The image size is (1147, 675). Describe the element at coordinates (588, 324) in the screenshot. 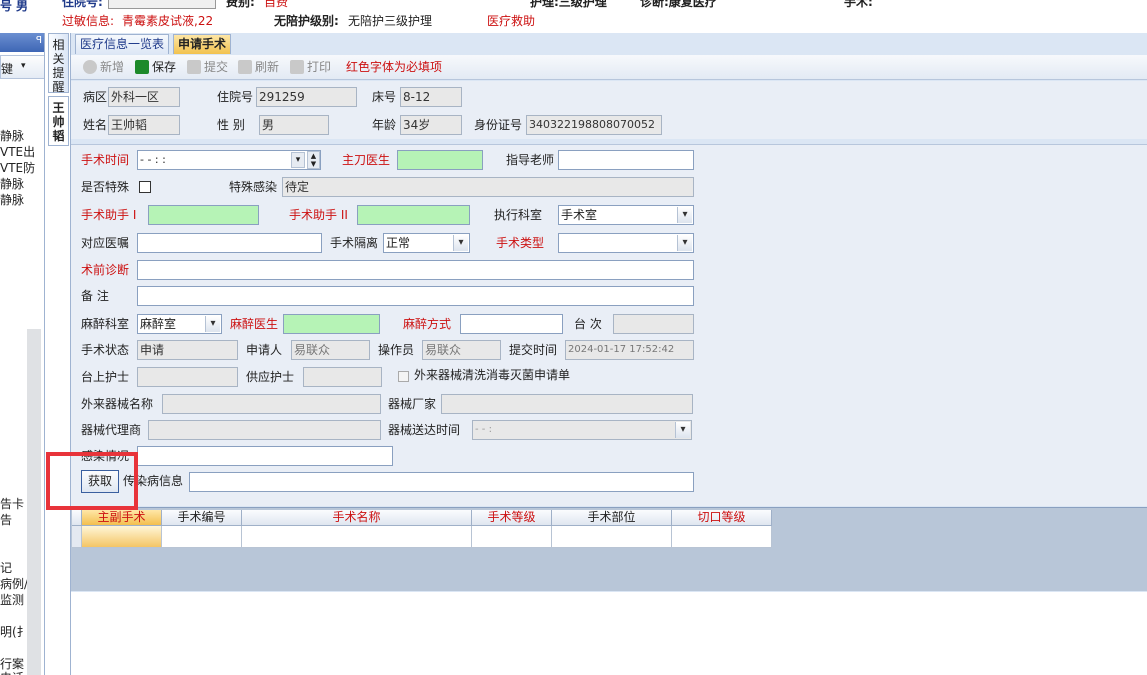

I see `table-no-label: 台 次` at that location.